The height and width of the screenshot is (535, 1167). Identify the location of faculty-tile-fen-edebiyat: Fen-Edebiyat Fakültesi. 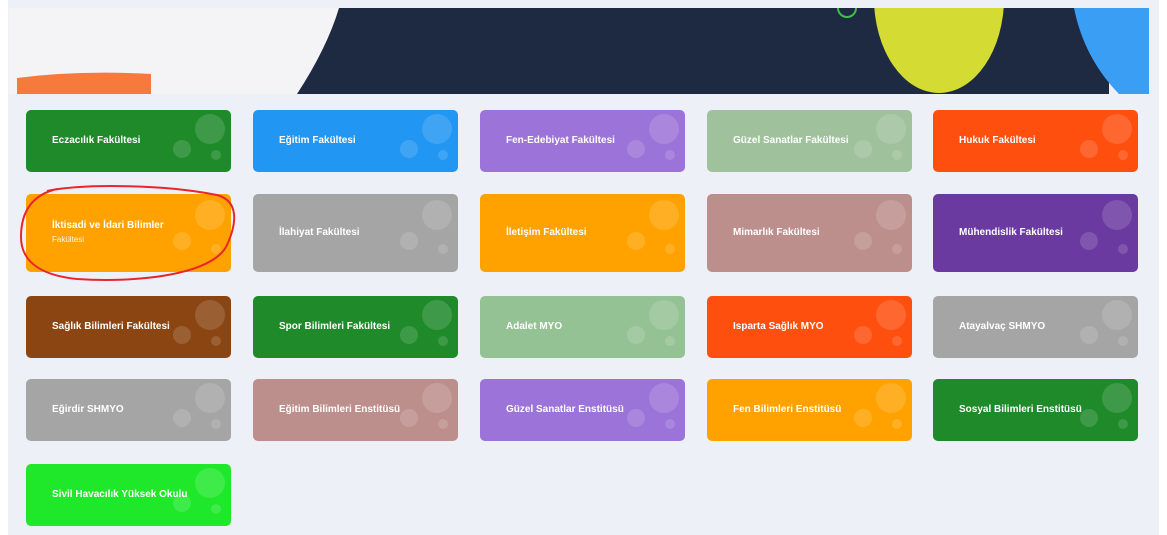
(582, 141).